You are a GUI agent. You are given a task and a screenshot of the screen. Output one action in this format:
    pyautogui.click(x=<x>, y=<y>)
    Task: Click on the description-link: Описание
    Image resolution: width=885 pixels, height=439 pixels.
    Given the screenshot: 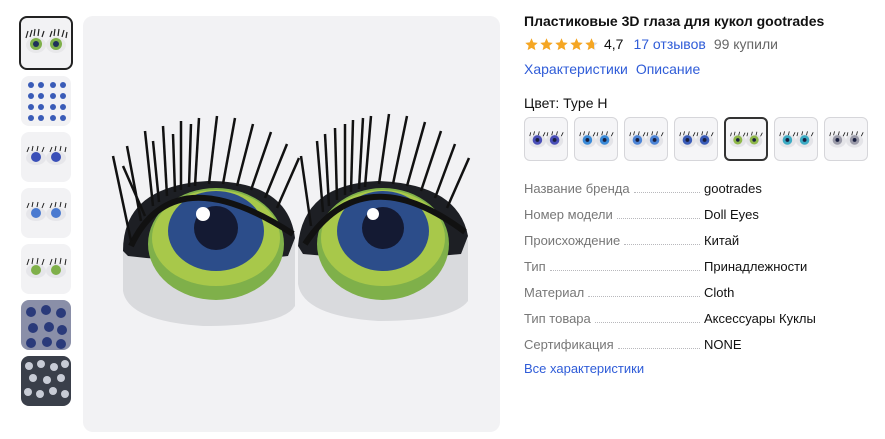 What is the action you would take?
    pyautogui.click(x=668, y=69)
    